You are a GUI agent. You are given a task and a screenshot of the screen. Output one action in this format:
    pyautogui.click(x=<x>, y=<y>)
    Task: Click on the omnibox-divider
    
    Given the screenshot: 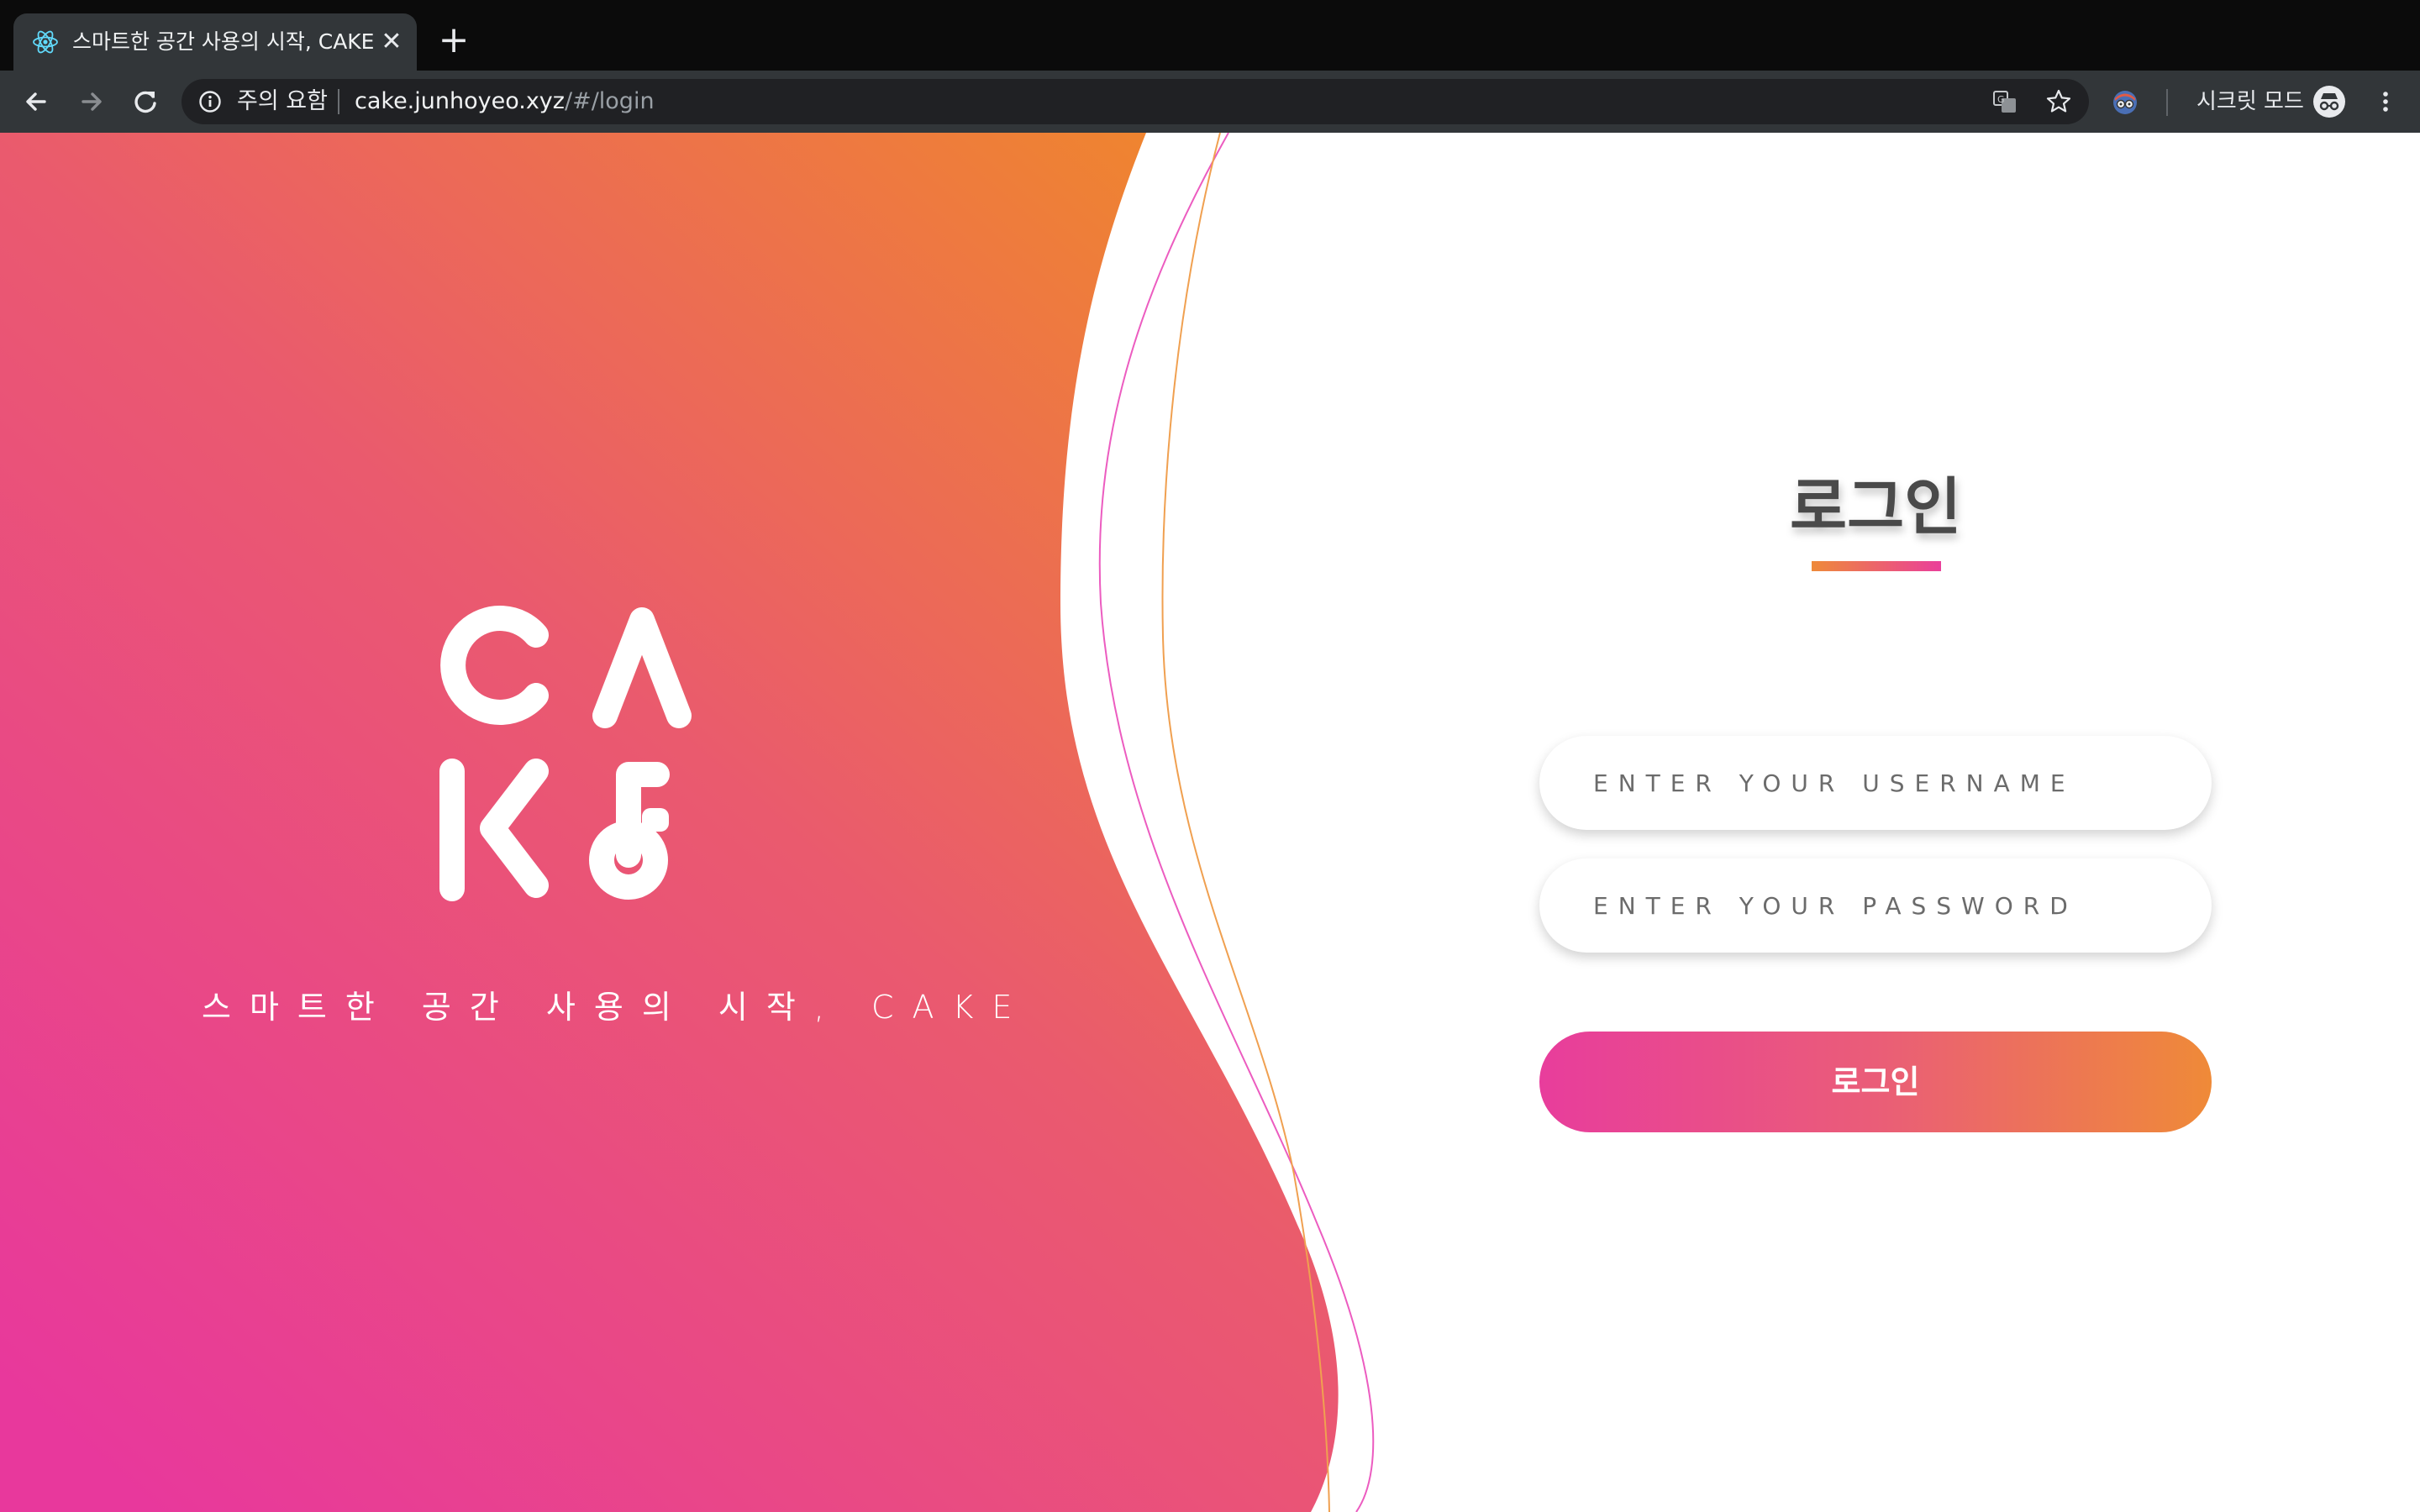 What is the action you would take?
    pyautogui.click(x=338, y=101)
    